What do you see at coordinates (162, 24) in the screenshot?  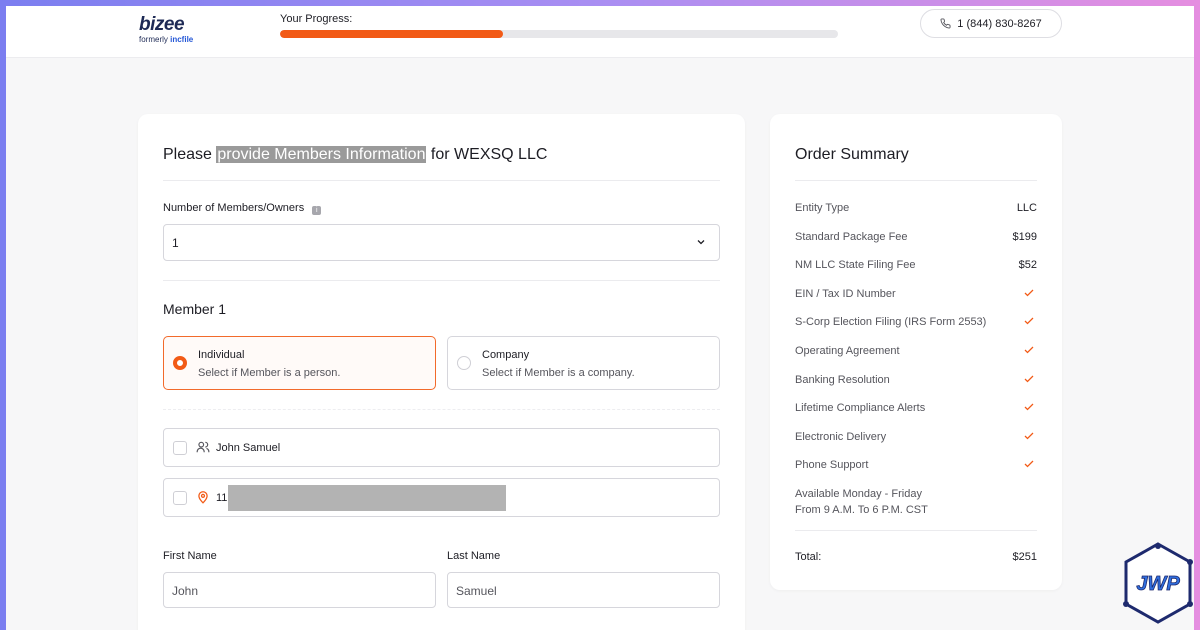 I see `logo-wordmark: bizee` at bounding box center [162, 24].